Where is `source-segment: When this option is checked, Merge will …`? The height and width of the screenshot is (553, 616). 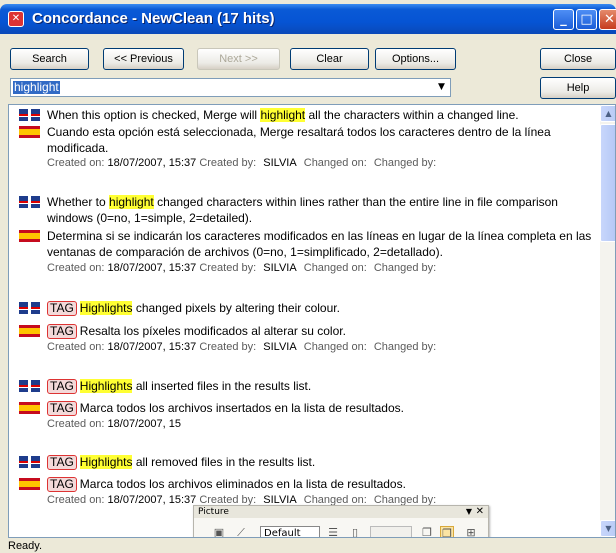
source-segment: When this option is checked, Merge will … is located at coordinates (308, 115).